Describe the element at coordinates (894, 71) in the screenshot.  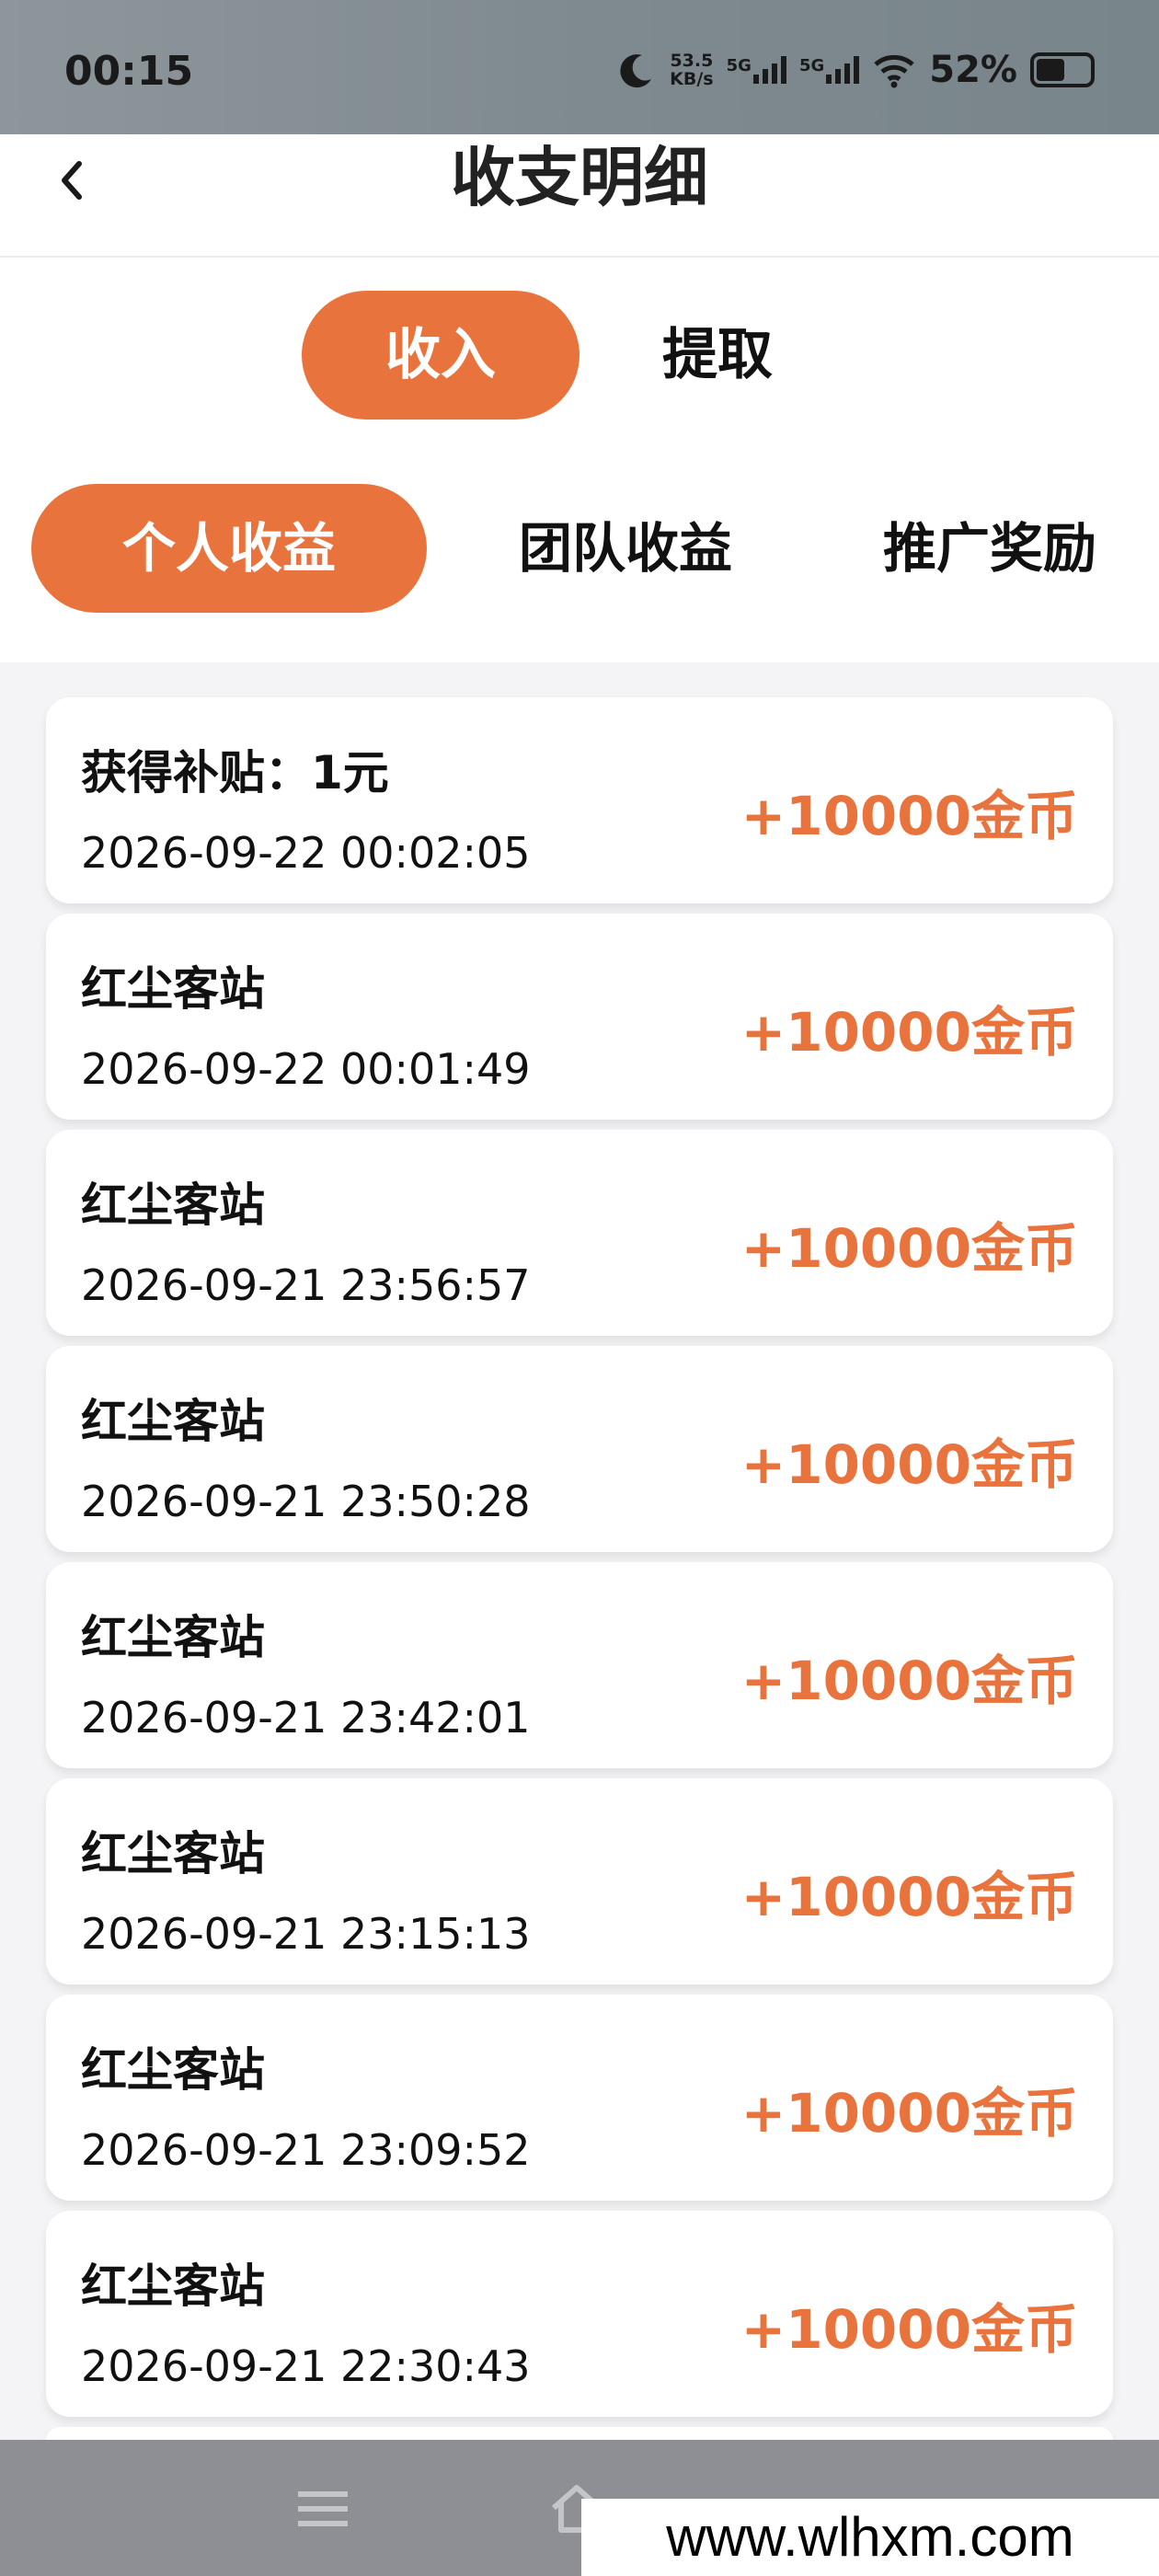
I see `wifi-icon` at that location.